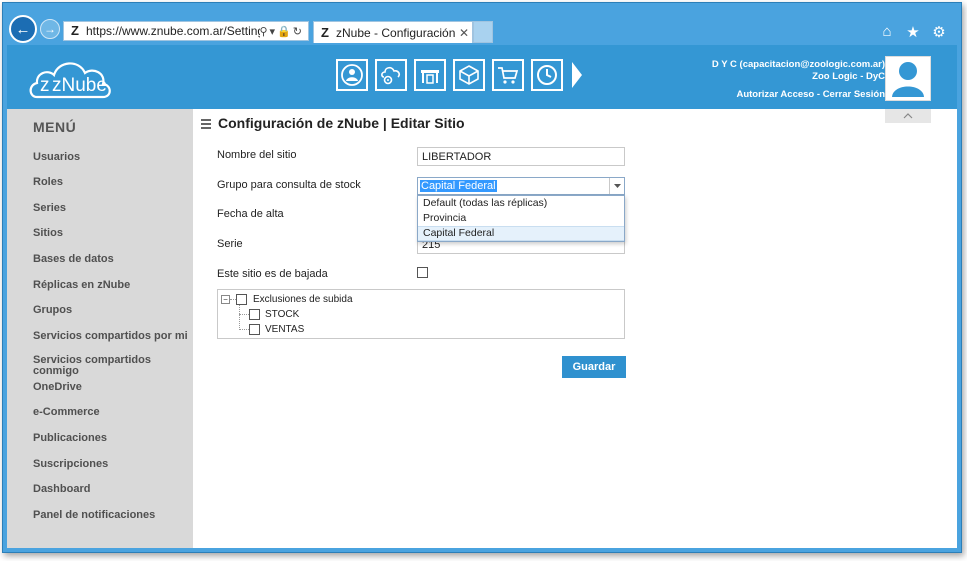  I want to click on settings-gear-icon: ⚙, so click(939, 32).